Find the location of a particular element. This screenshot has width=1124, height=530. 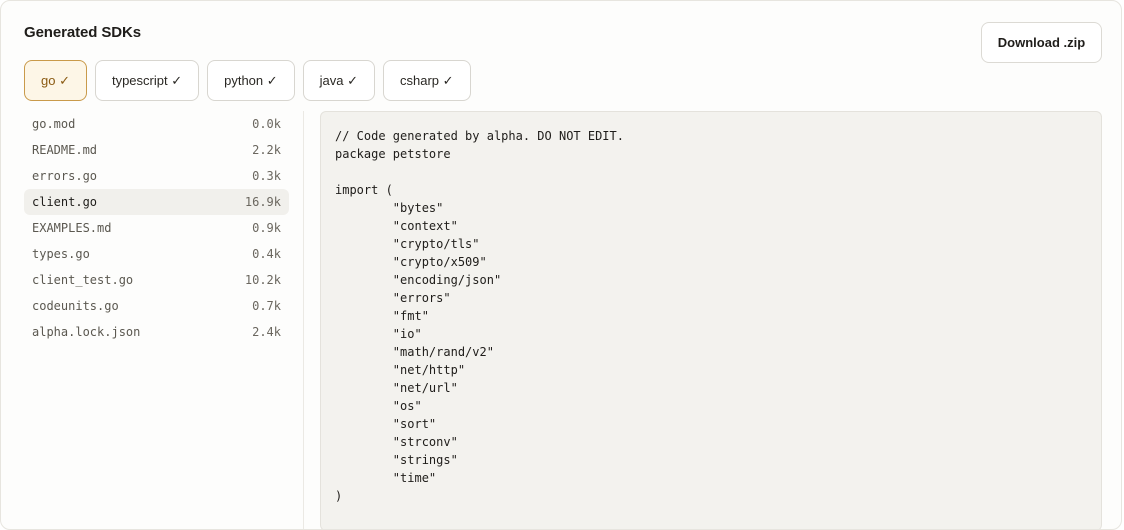

file-name: README.md is located at coordinates (65, 150).